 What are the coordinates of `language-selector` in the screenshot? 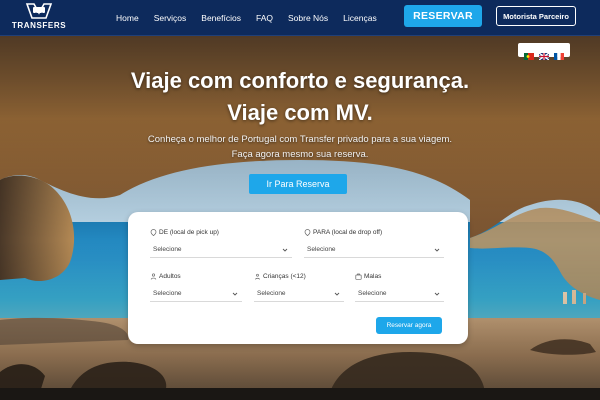 It's located at (544, 52).